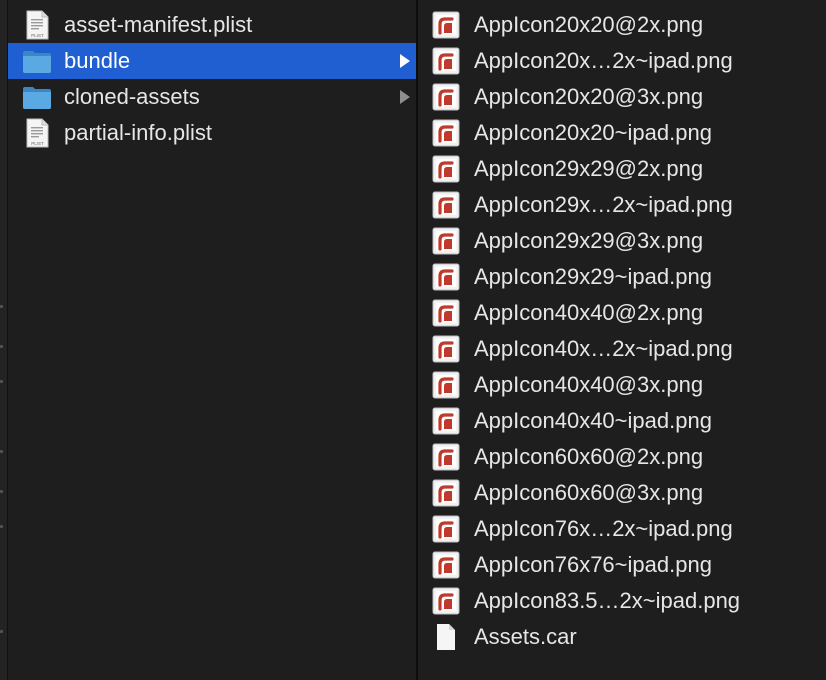  Describe the element at coordinates (97, 60) in the screenshot. I see `folder-label: bundle` at that location.